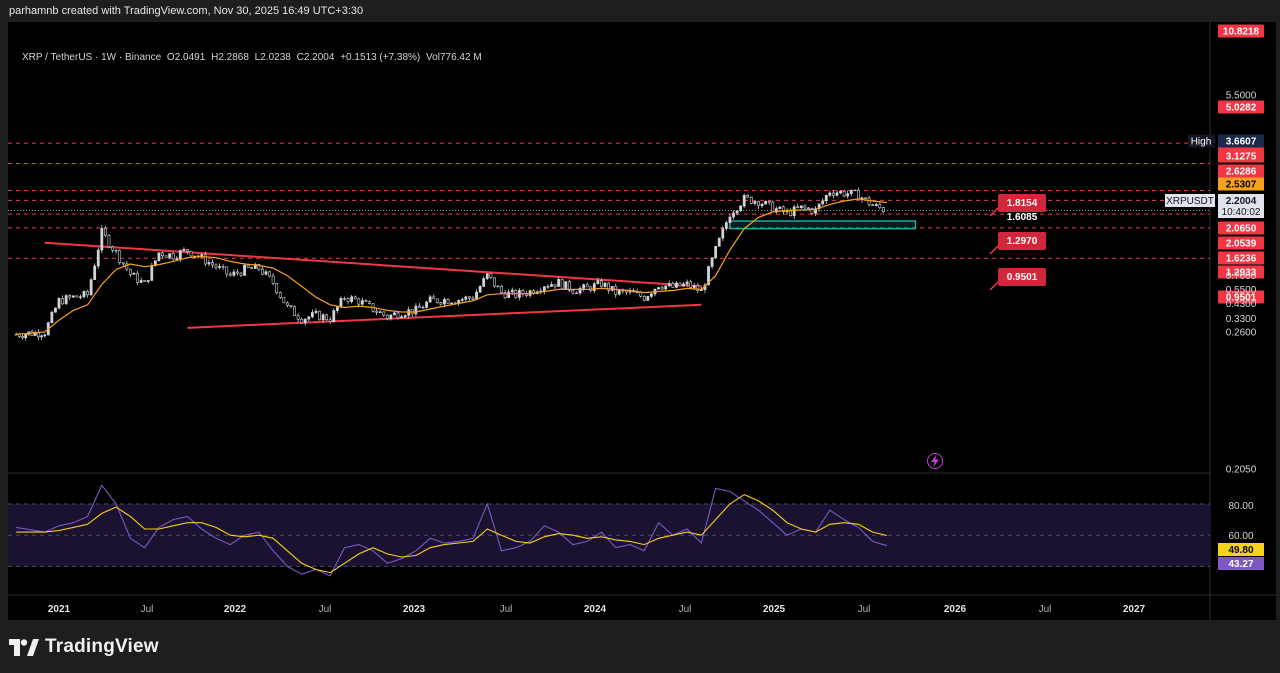 This screenshot has height=673, width=1280. Describe the element at coordinates (1241, 290) in the screenshot. I see `price-tick-16: 0.5500` at that location.